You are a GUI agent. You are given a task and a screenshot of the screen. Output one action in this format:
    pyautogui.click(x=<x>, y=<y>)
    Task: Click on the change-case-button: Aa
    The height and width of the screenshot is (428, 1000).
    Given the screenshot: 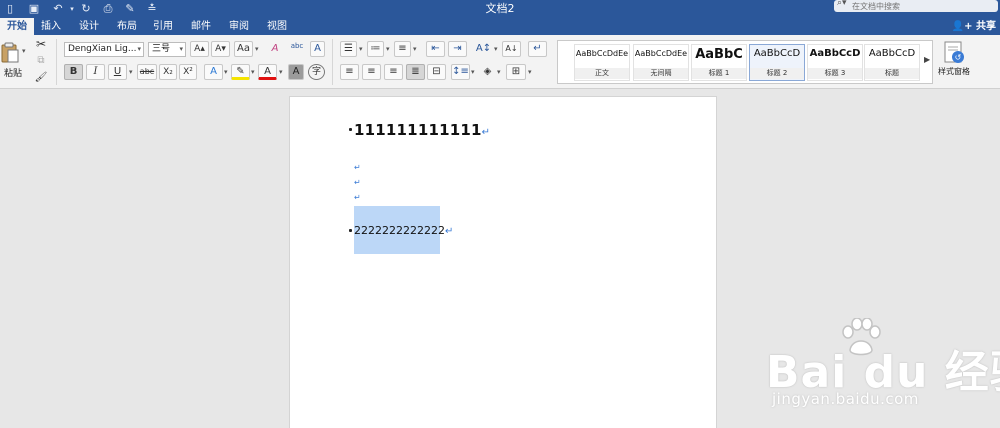 What is the action you would take?
    pyautogui.click(x=243, y=49)
    